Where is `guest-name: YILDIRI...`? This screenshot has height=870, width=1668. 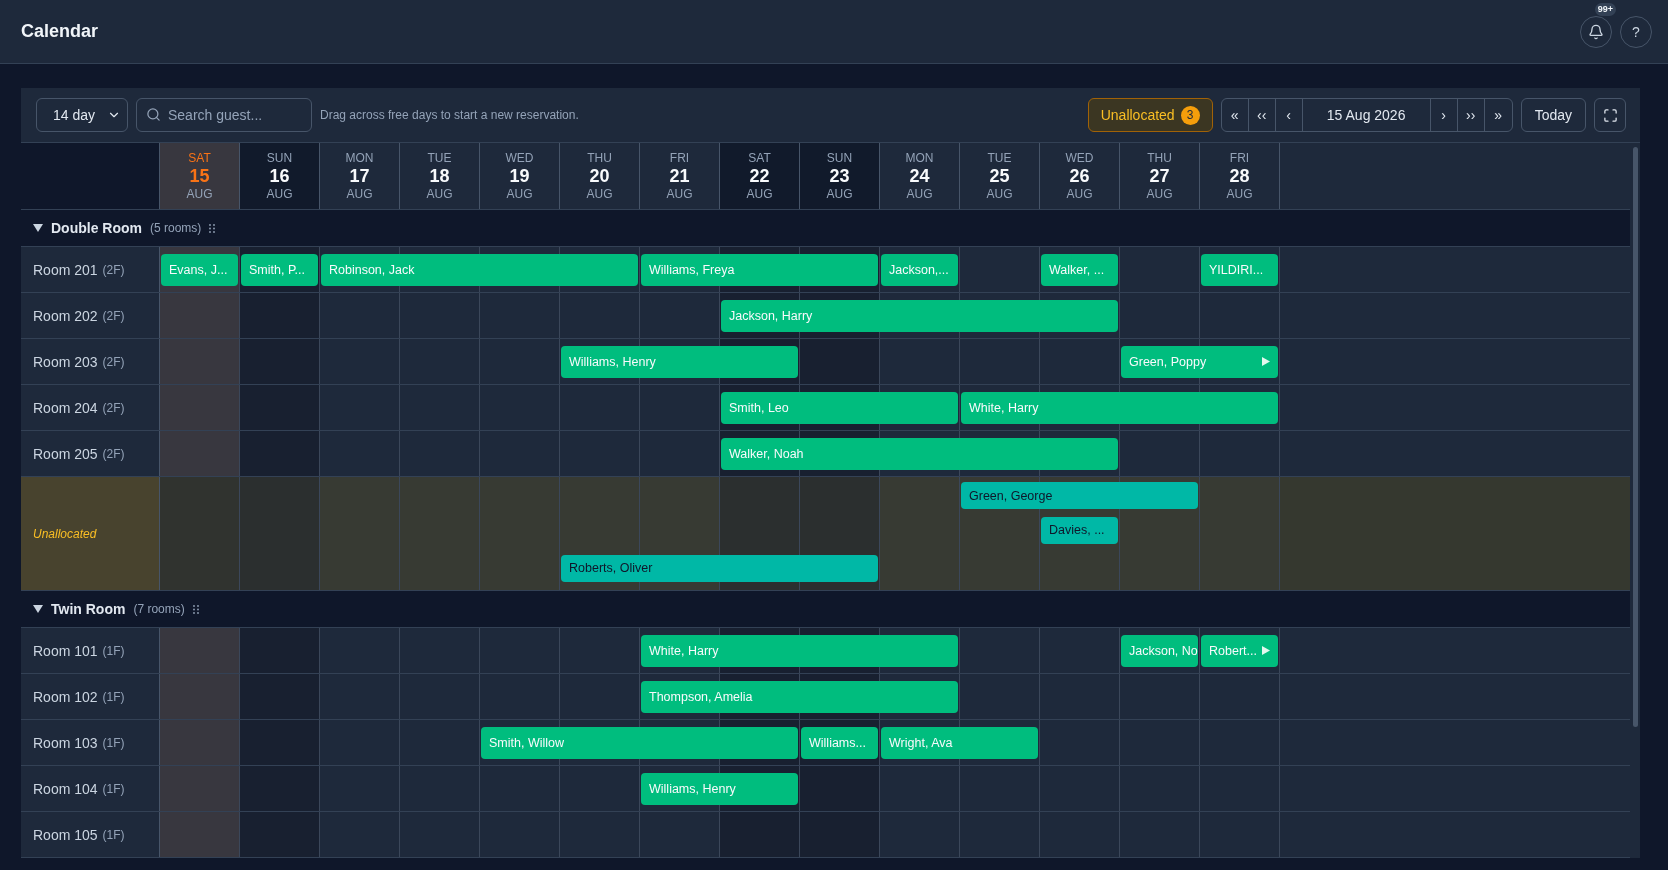 guest-name: YILDIRI... is located at coordinates (1236, 269).